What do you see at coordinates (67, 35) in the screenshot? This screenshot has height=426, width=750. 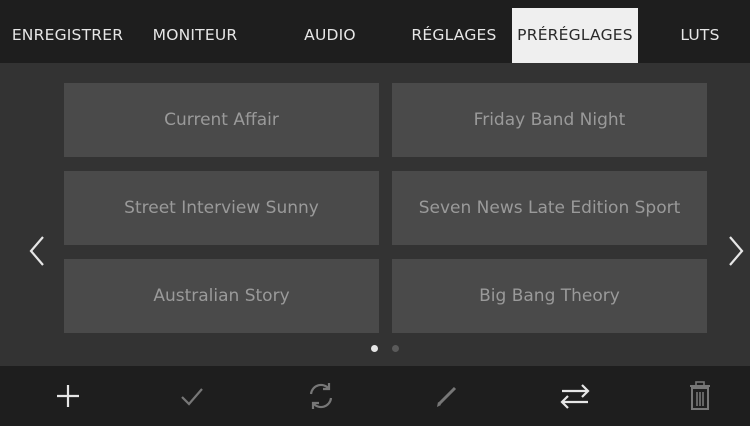 I see `tab-enregistrer: ENREGISTRER` at bounding box center [67, 35].